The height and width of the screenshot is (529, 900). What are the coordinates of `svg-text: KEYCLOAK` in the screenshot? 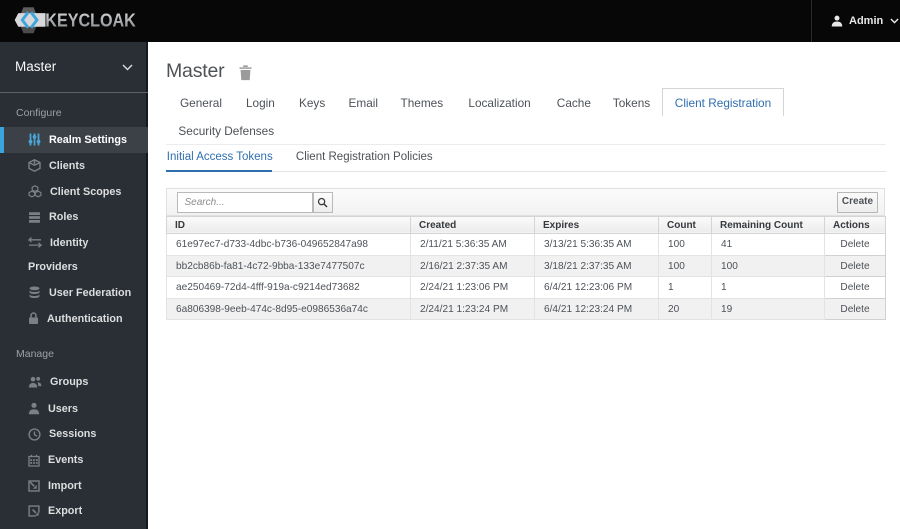 It's located at (90, 20).